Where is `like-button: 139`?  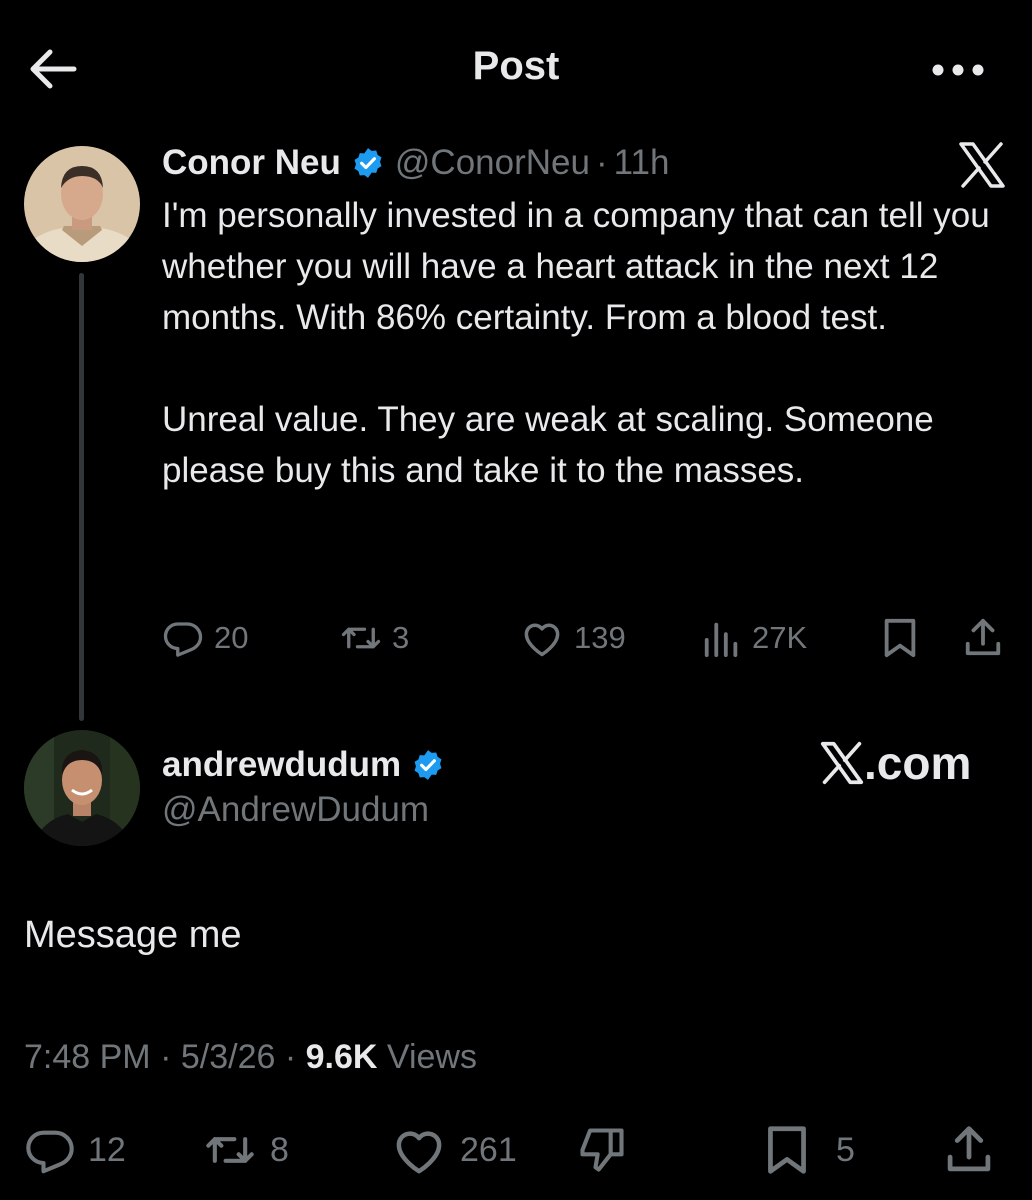
like-button: 139 is located at coordinates (573, 638).